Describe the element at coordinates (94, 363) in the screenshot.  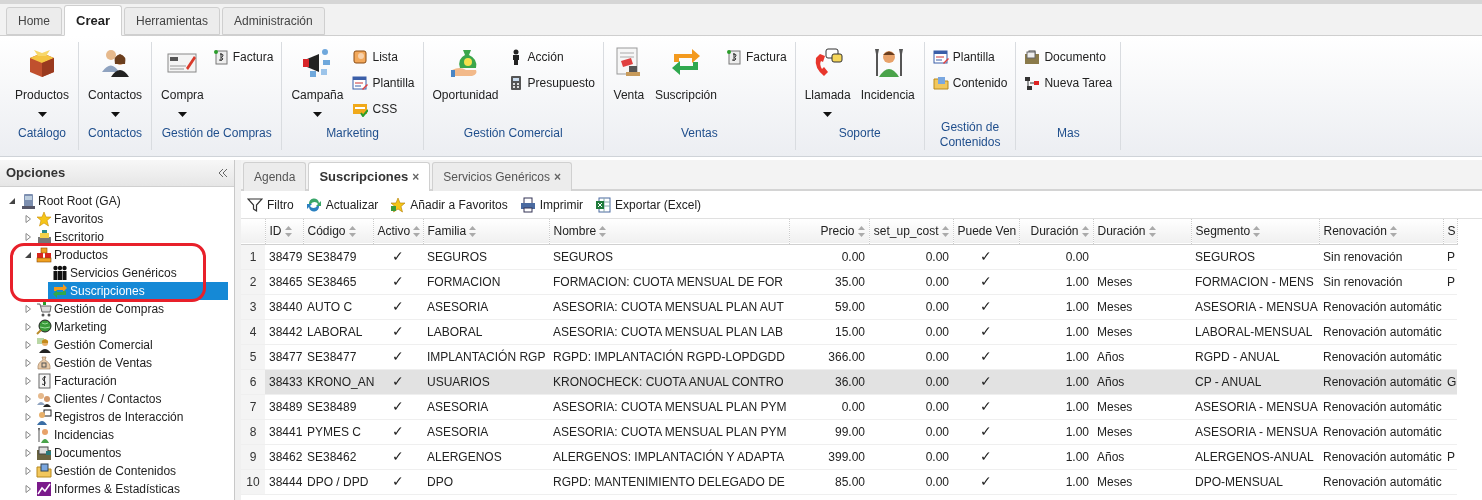
I see `tree-item: Gestión de Ventas` at that location.